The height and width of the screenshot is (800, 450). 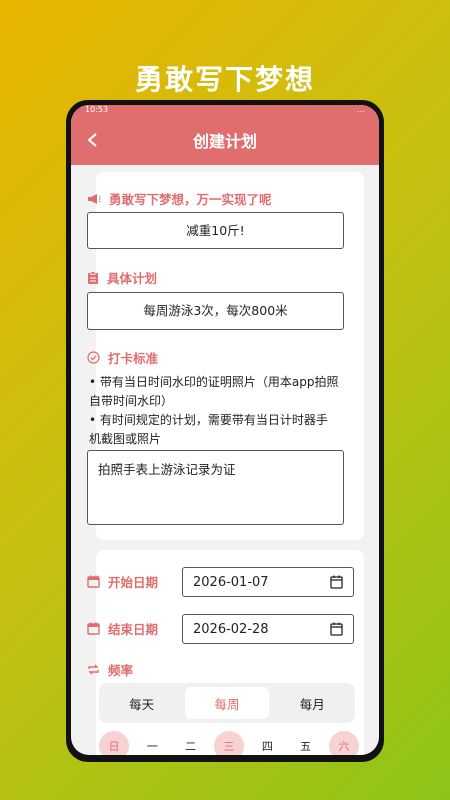 I want to click on repeat-icon, so click(x=93, y=669).